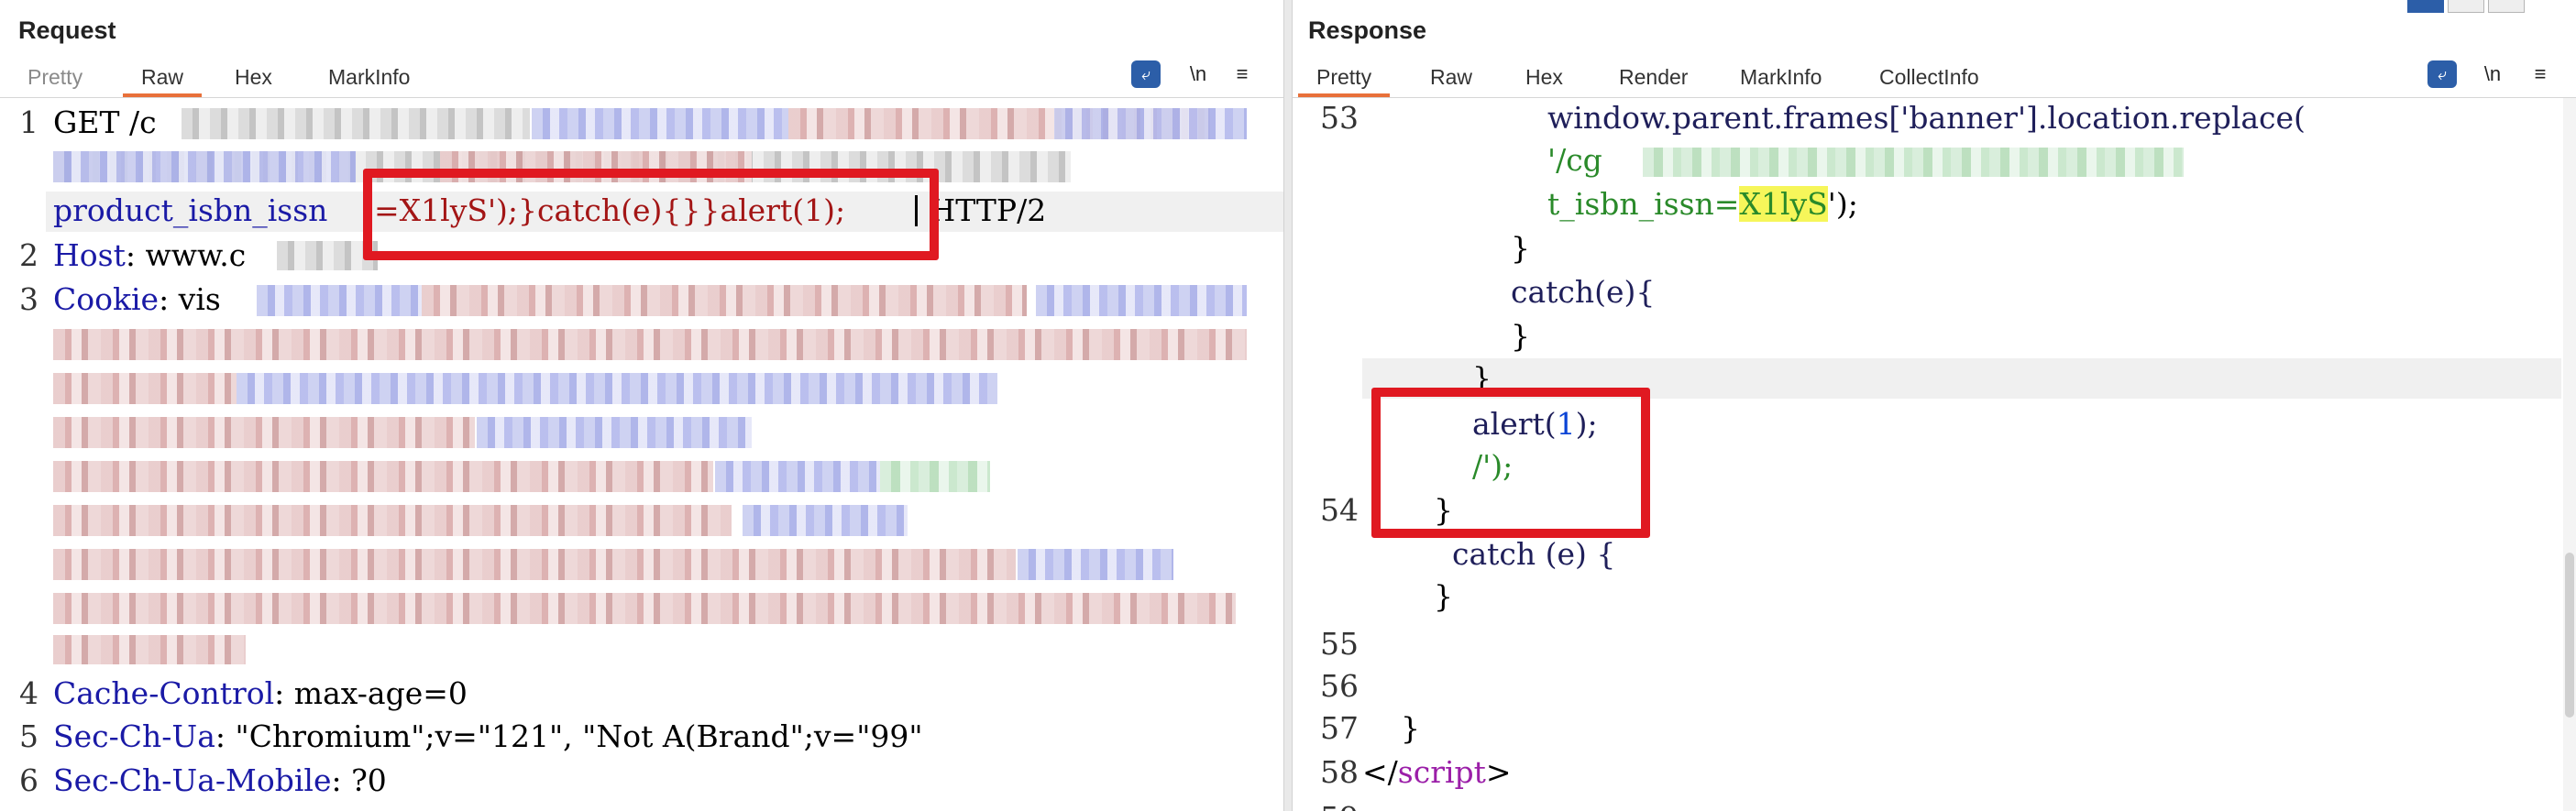  What do you see at coordinates (29, 736) in the screenshot?
I see `line-number: 5` at bounding box center [29, 736].